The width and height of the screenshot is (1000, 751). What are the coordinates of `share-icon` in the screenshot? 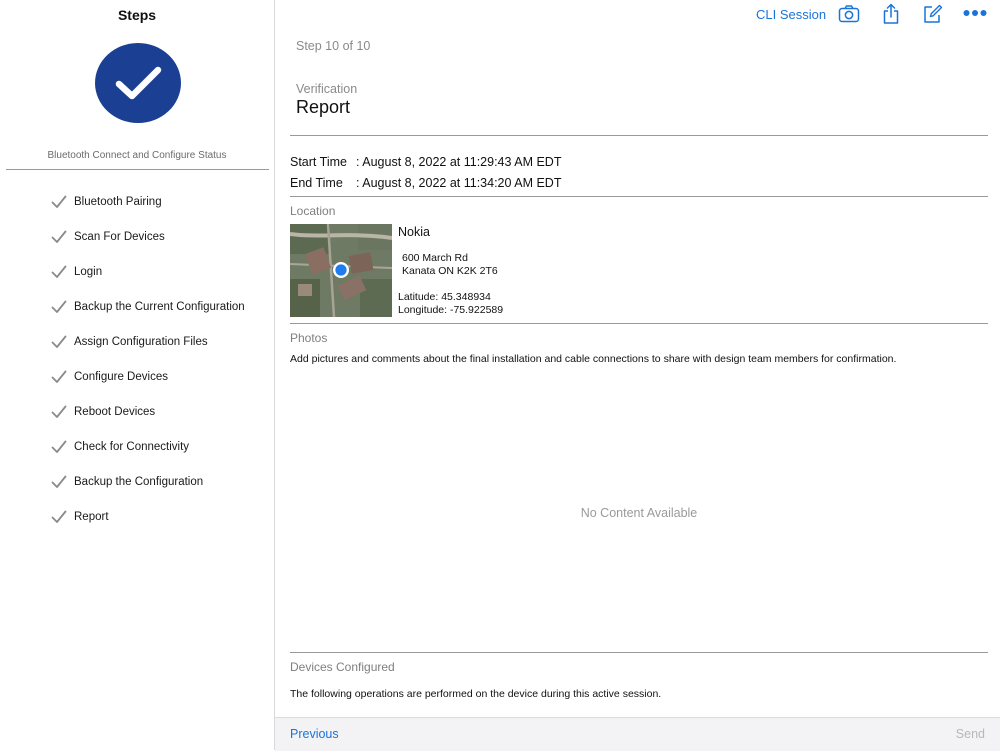 It's located at (891, 14).